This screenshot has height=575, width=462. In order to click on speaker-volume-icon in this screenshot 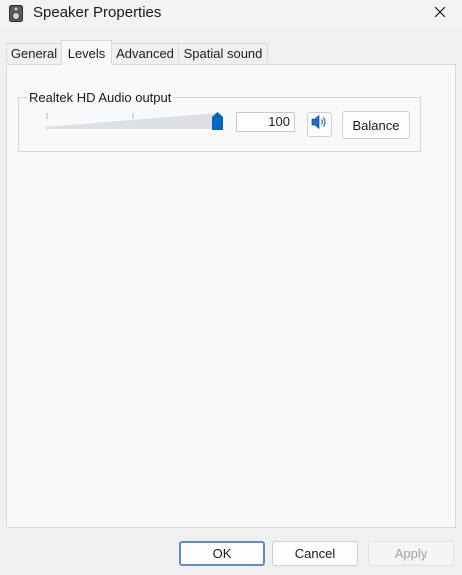, I will do `click(320, 124)`.